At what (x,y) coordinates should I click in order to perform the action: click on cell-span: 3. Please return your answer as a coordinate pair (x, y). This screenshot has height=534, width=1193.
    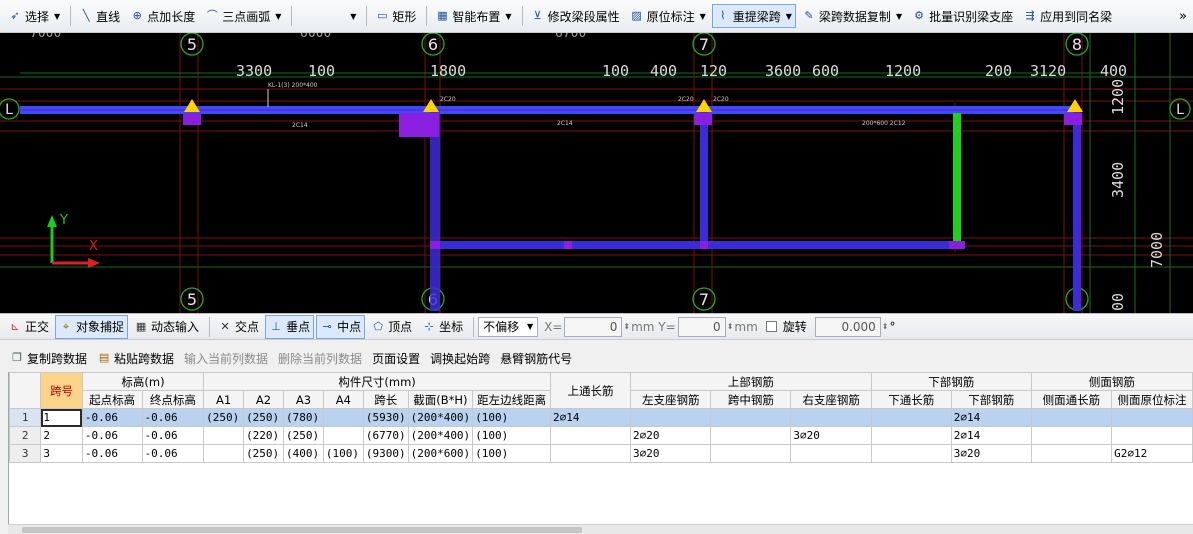
    Looking at the image, I should click on (61, 453).